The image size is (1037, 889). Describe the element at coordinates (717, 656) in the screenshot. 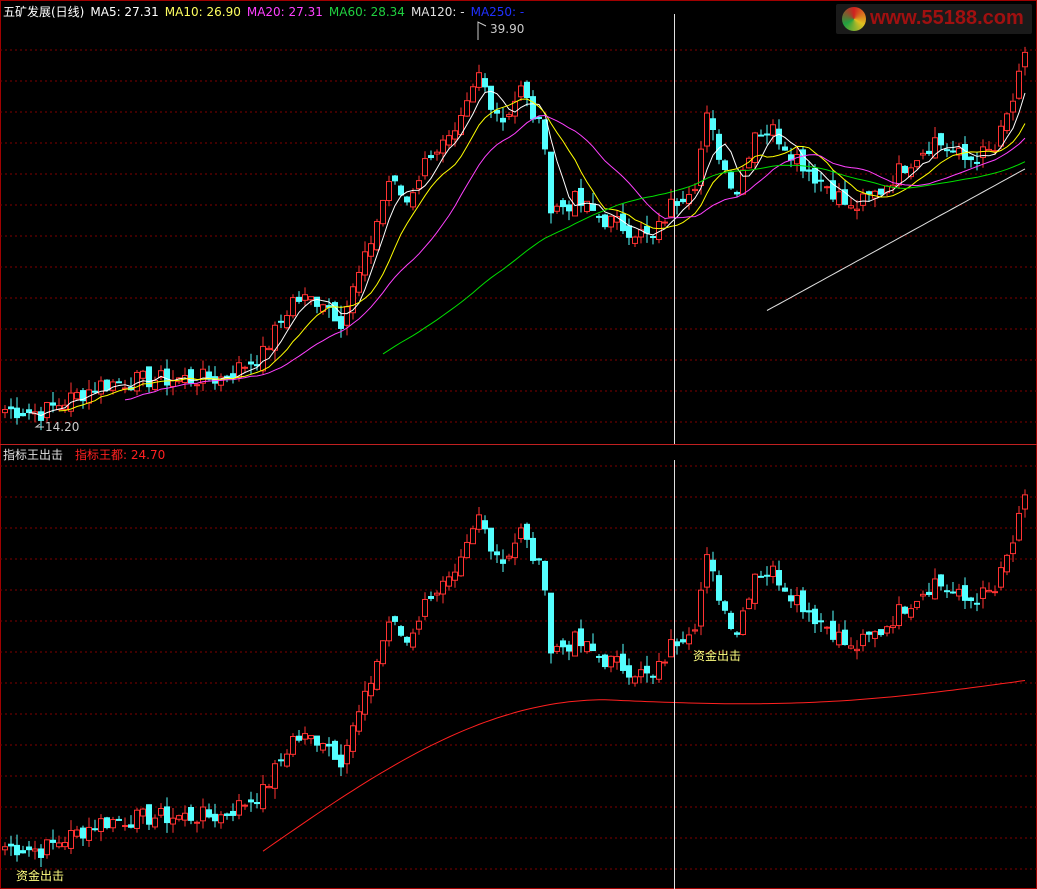

I see `signal-label: 资金出击` at that location.